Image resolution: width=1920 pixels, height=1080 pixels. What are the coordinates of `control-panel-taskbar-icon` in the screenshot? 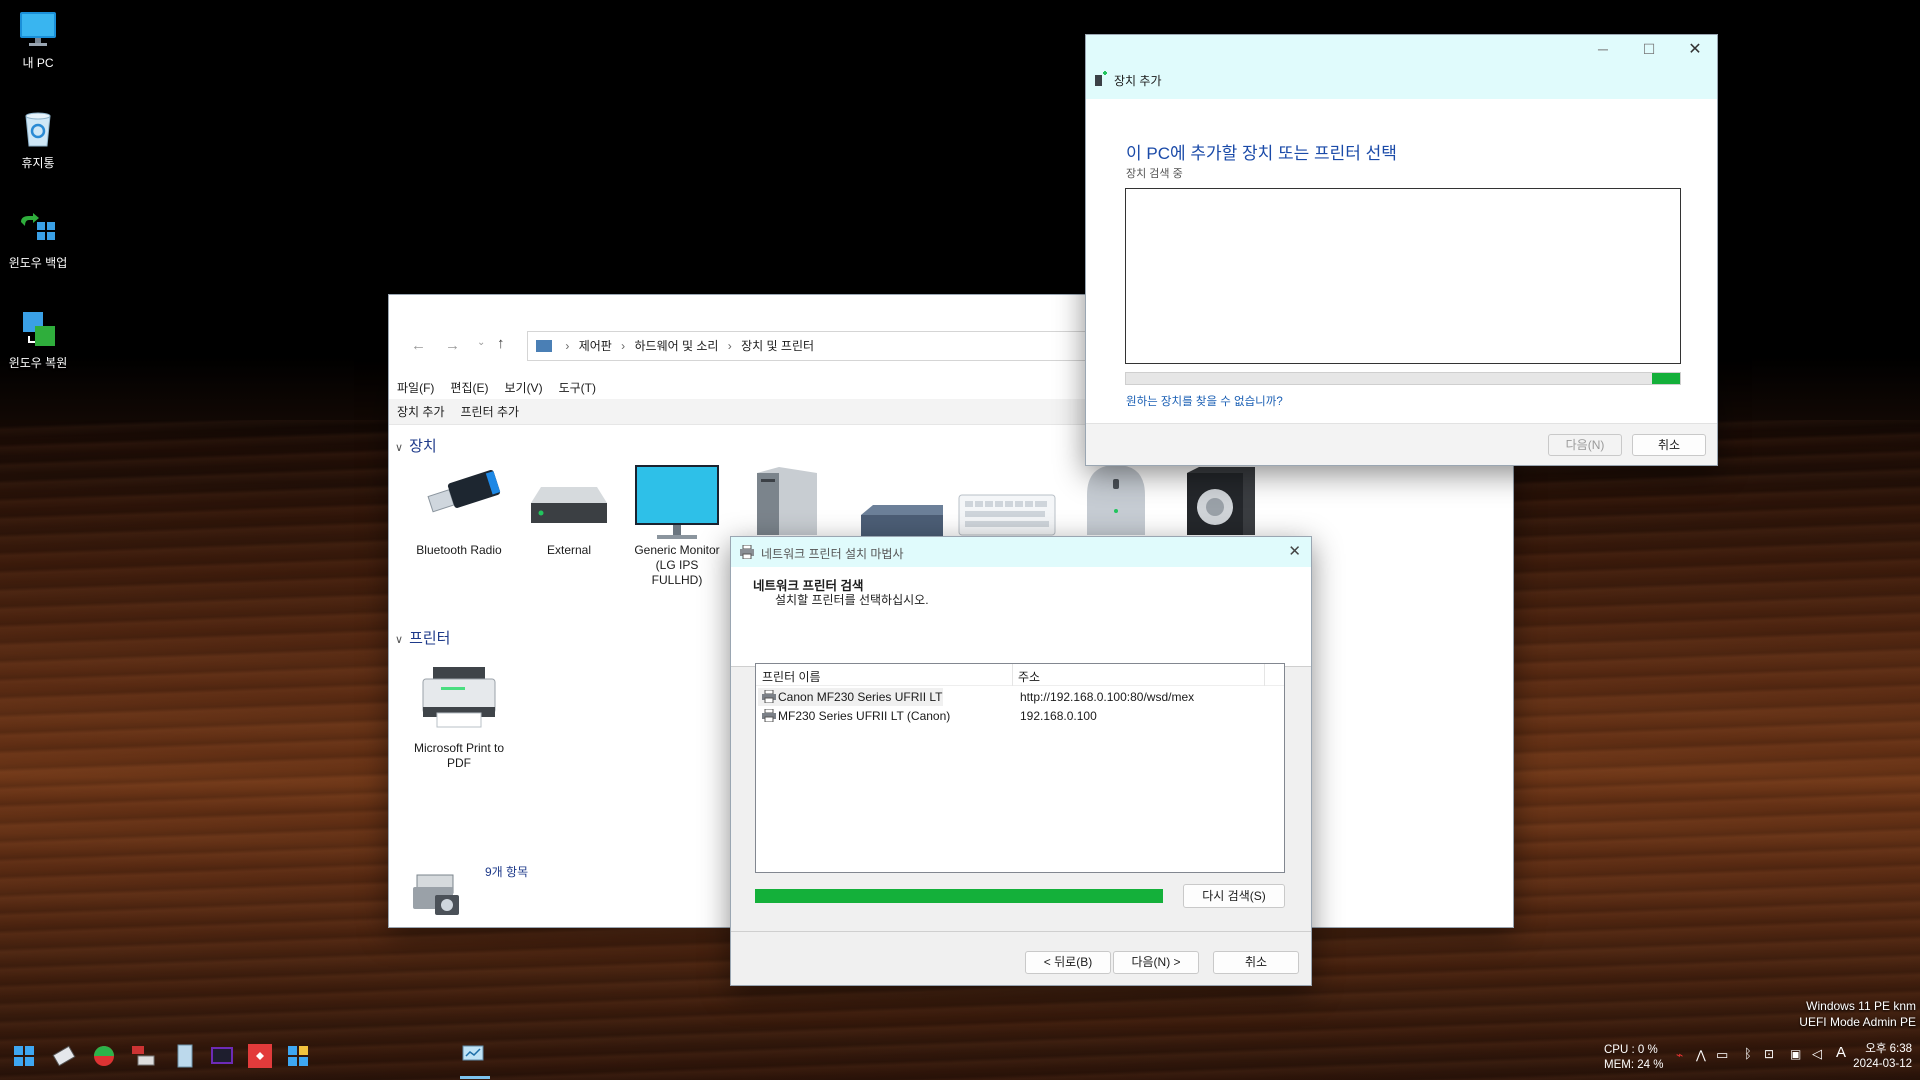 It's located at (473, 1056).